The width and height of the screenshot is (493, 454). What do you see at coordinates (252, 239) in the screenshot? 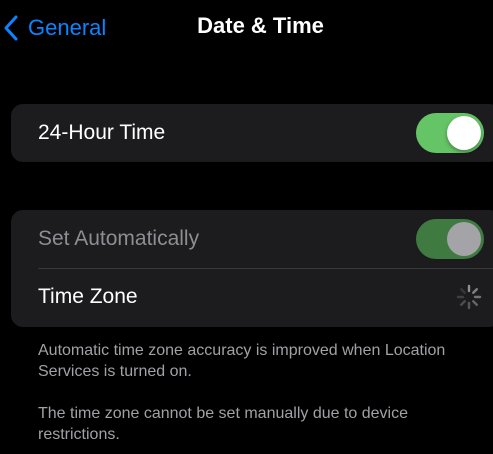
I see `row-set-automatically: Set Automatically` at bounding box center [252, 239].